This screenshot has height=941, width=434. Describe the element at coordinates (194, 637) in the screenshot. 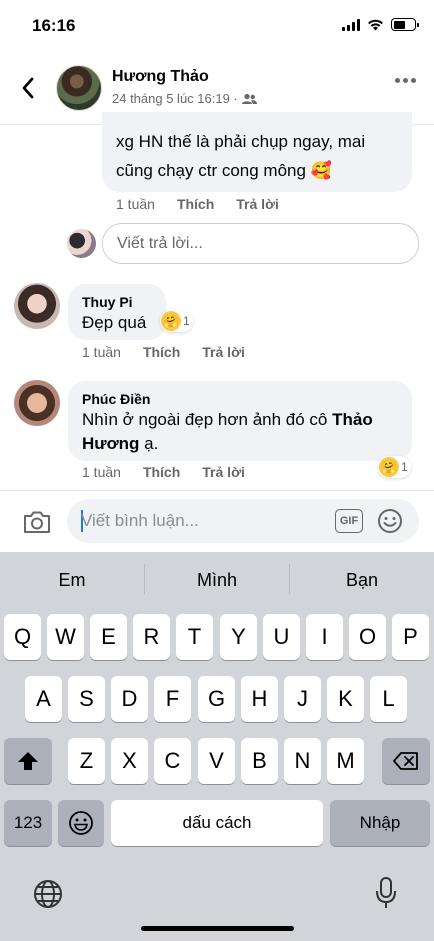

I see `key: T` at that location.